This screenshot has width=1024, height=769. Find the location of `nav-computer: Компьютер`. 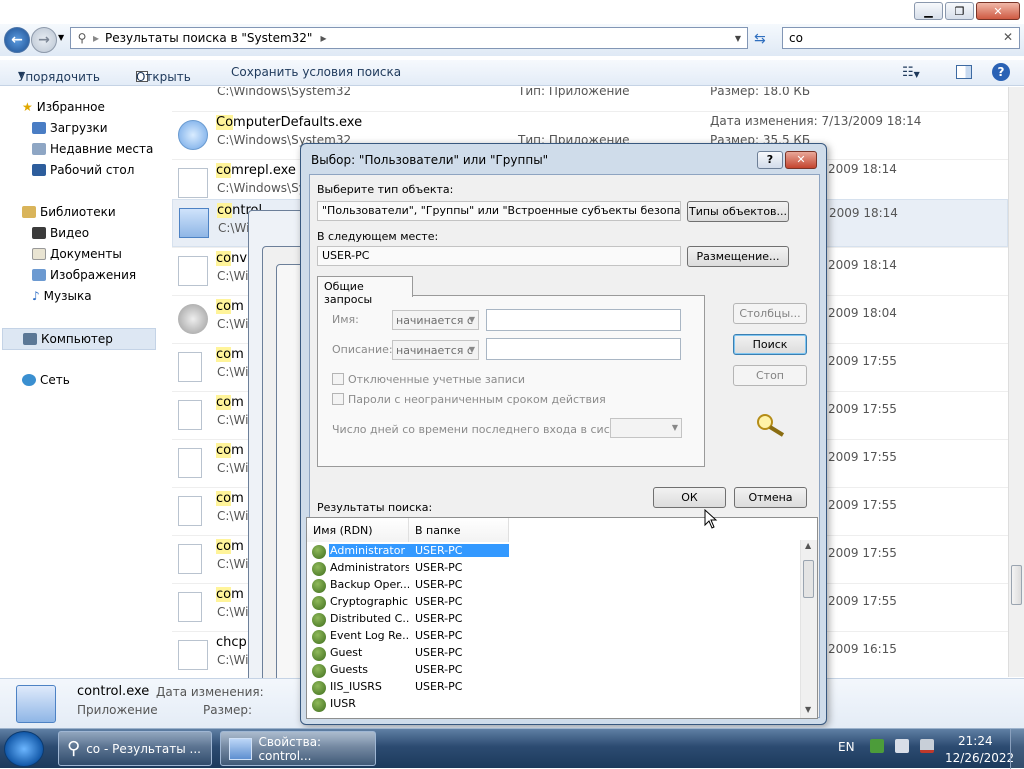

nav-computer: Компьютер is located at coordinates (79, 339).